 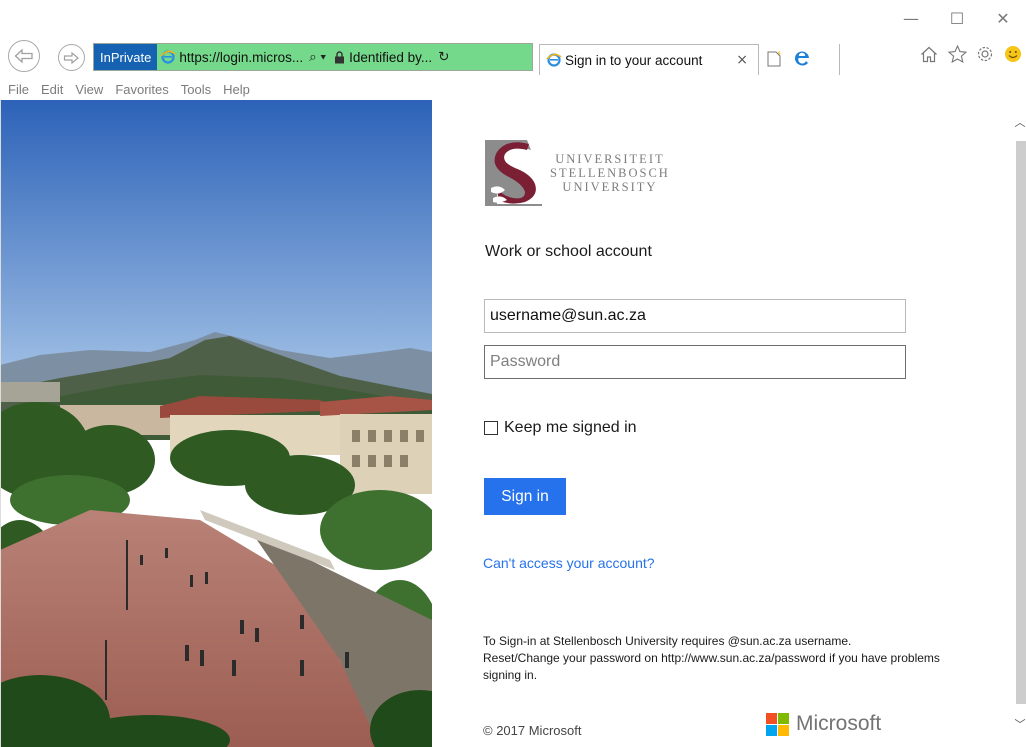 What do you see at coordinates (827, 59) in the screenshot?
I see `tab-strip-end` at bounding box center [827, 59].